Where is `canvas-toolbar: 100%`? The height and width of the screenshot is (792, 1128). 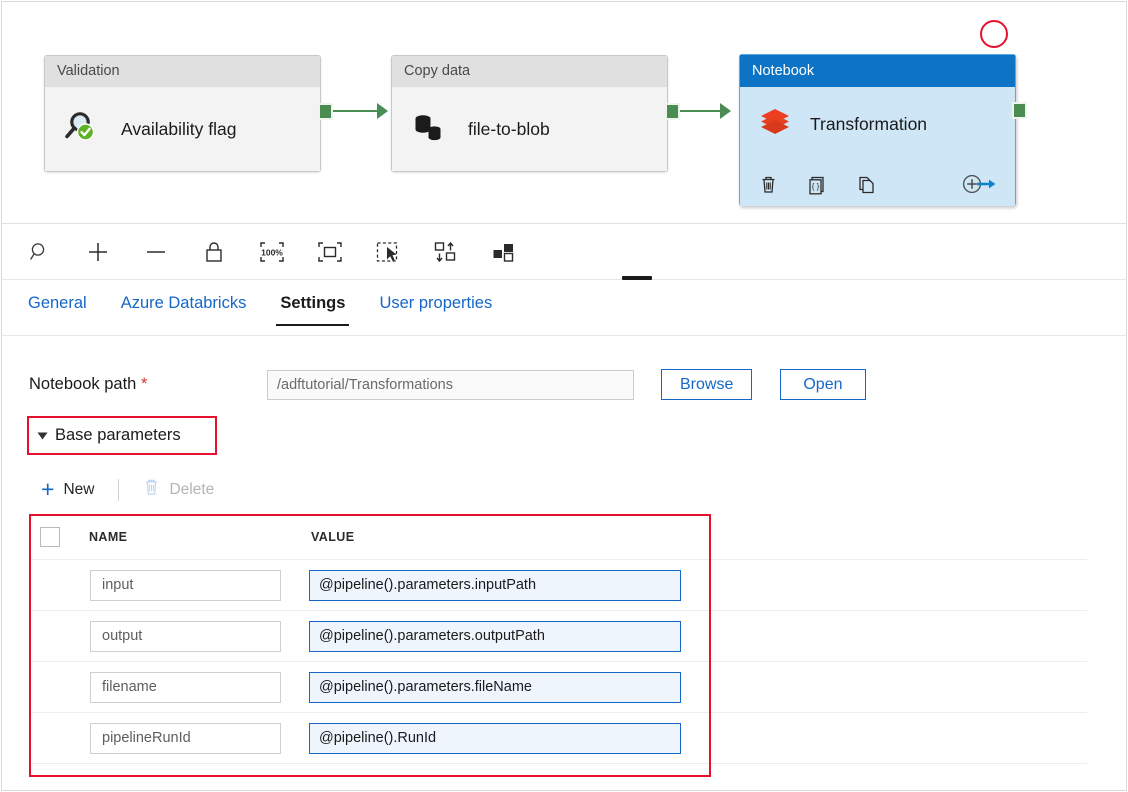 canvas-toolbar: 100% is located at coordinates (564, 252).